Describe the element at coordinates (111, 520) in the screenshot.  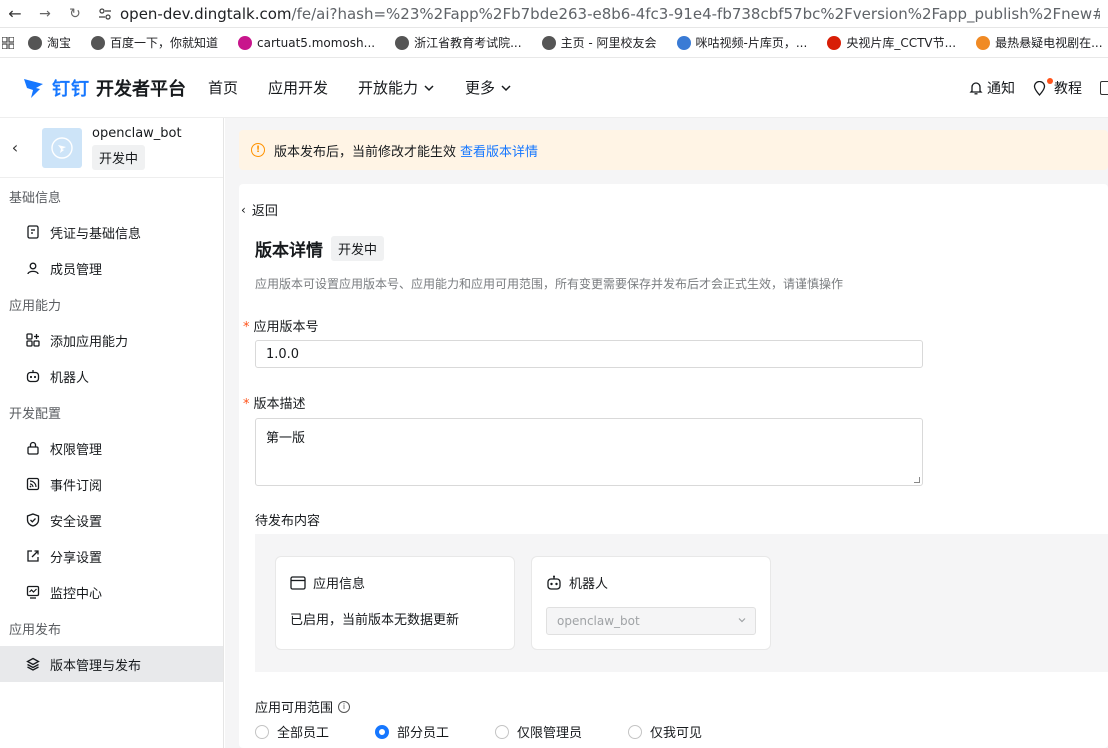
I see `sidebar-item: 安全设置` at that location.